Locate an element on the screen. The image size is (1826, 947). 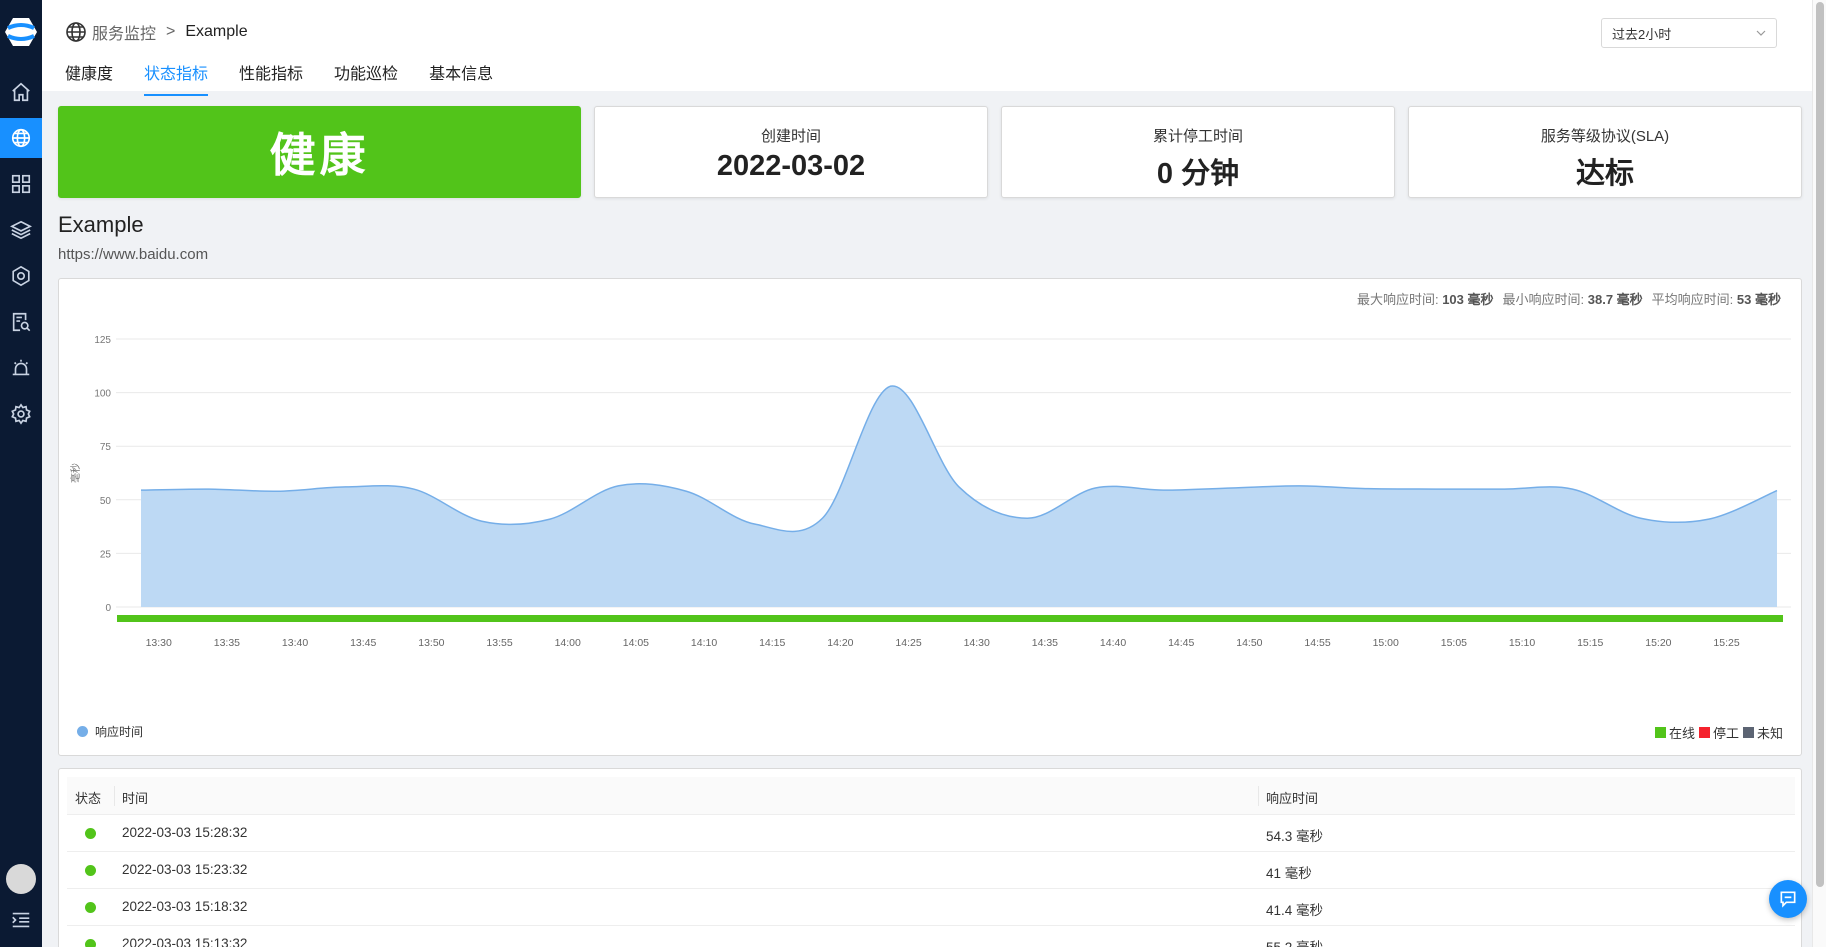
x-tick-label: 14:00 is located at coordinates (568, 643).